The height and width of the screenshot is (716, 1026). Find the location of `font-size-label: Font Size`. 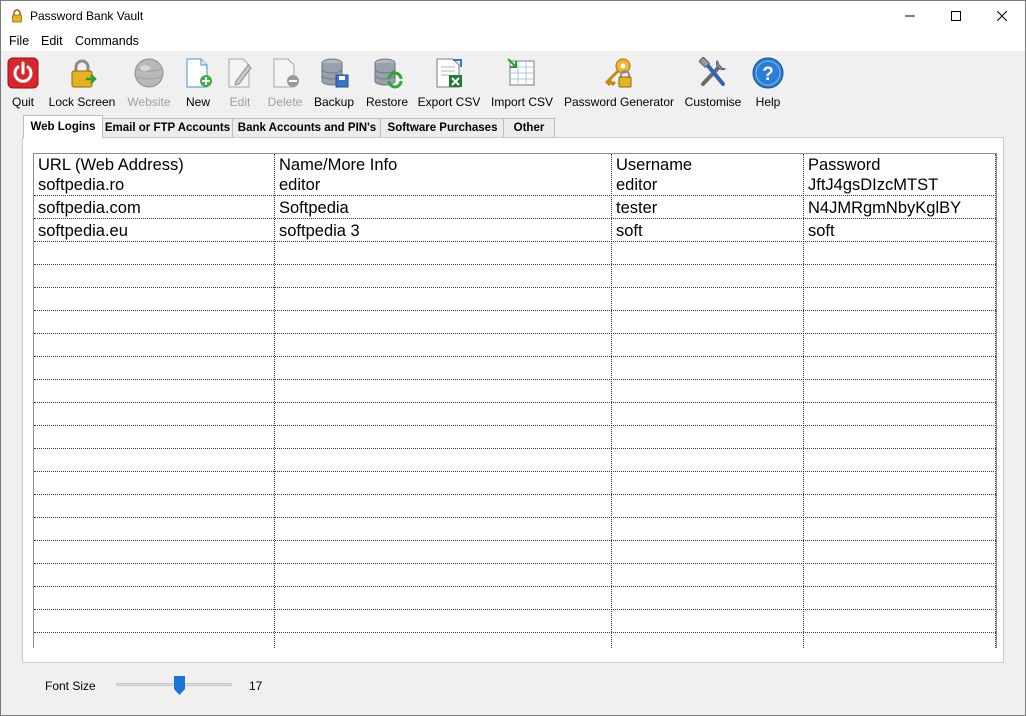

font-size-label: Font Size is located at coordinates (70, 686).